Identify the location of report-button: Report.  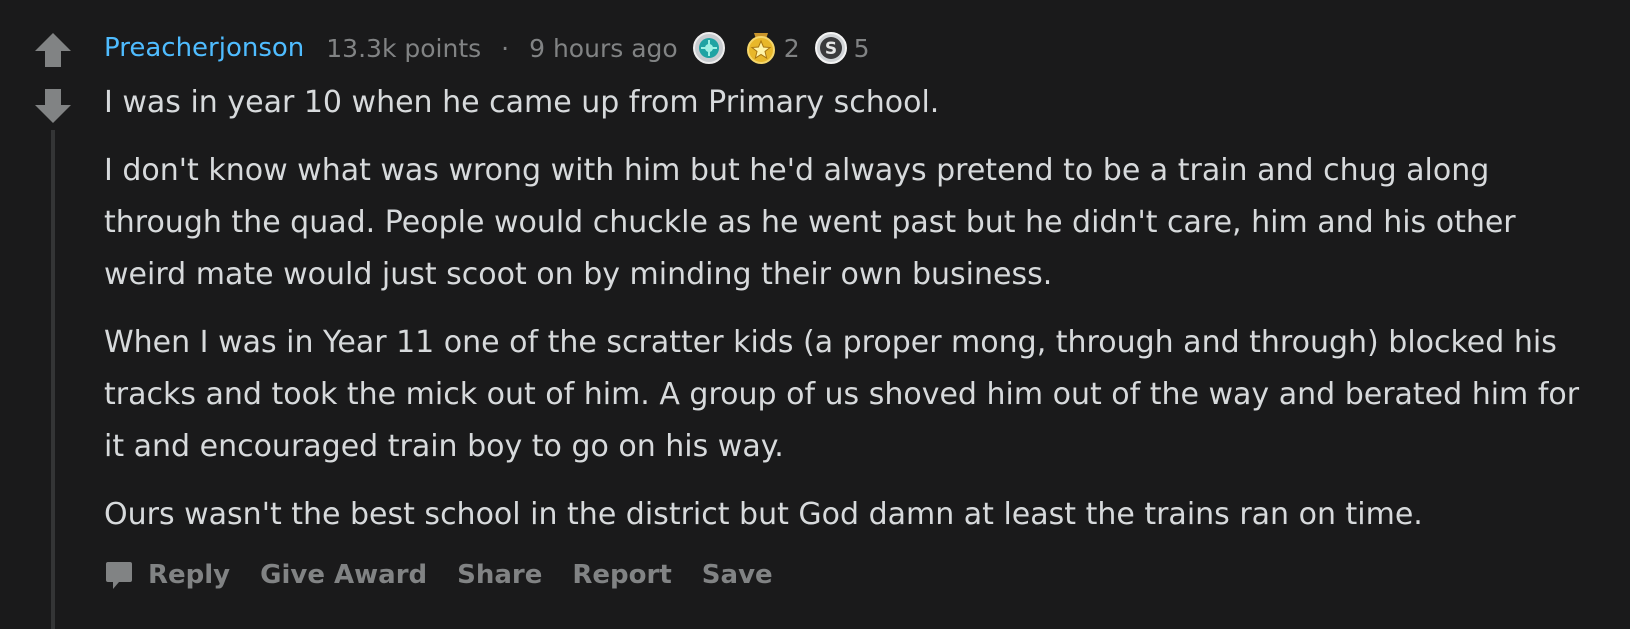
(621, 575).